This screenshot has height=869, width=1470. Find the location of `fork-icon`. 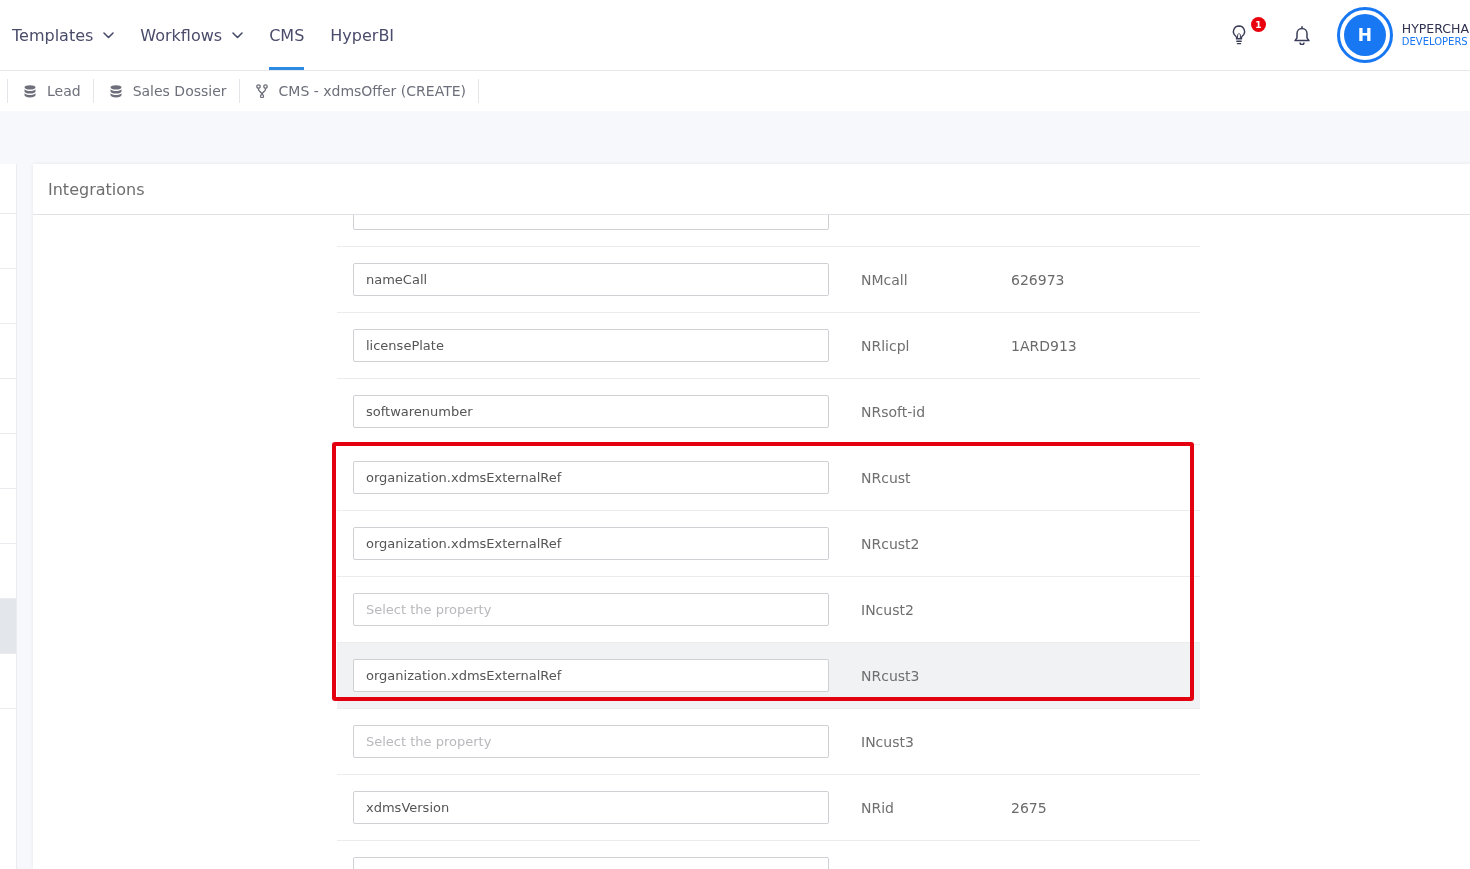

fork-icon is located at coordinates (261, 91).